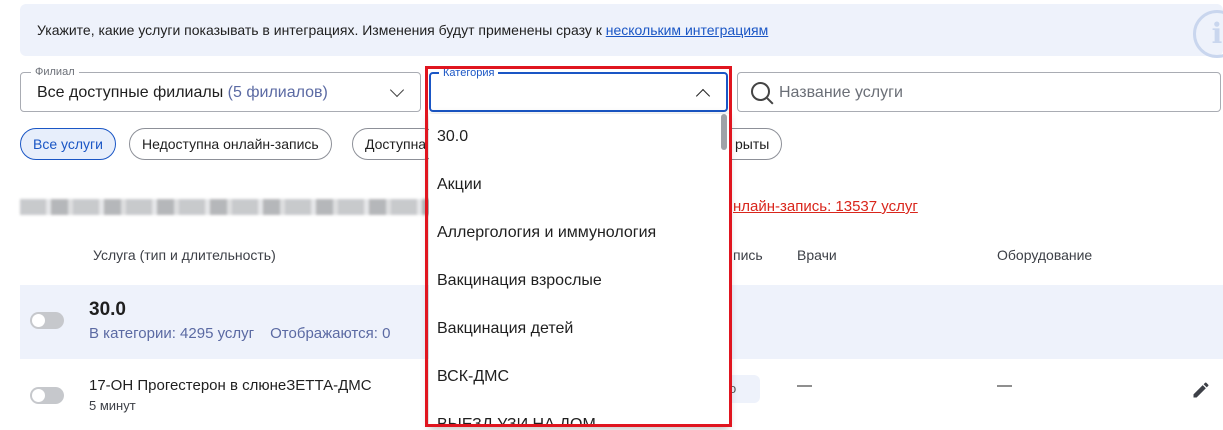 This screenshot has width=1223, height=430. What do you see at coordinates (687, 30) in the screenshot?
I see `integrations-link: нескольким интеграциям` at bounding box center [687, 30].